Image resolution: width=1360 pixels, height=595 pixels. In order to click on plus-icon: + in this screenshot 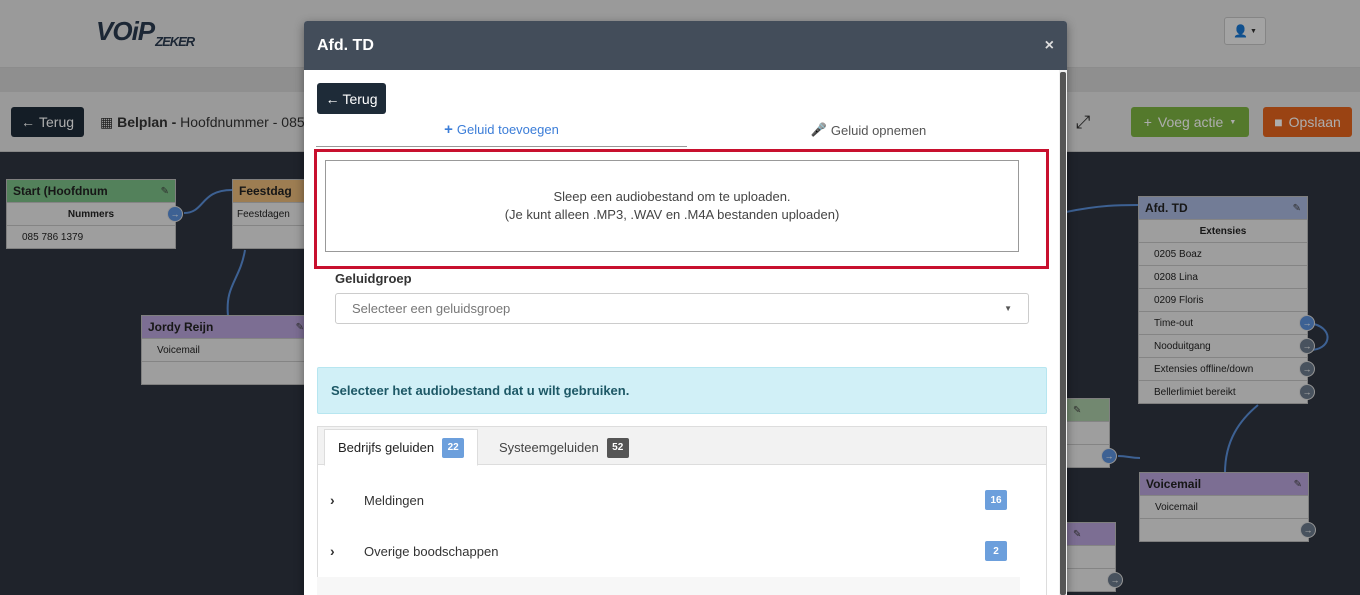, I will do `click(448, 129)`.